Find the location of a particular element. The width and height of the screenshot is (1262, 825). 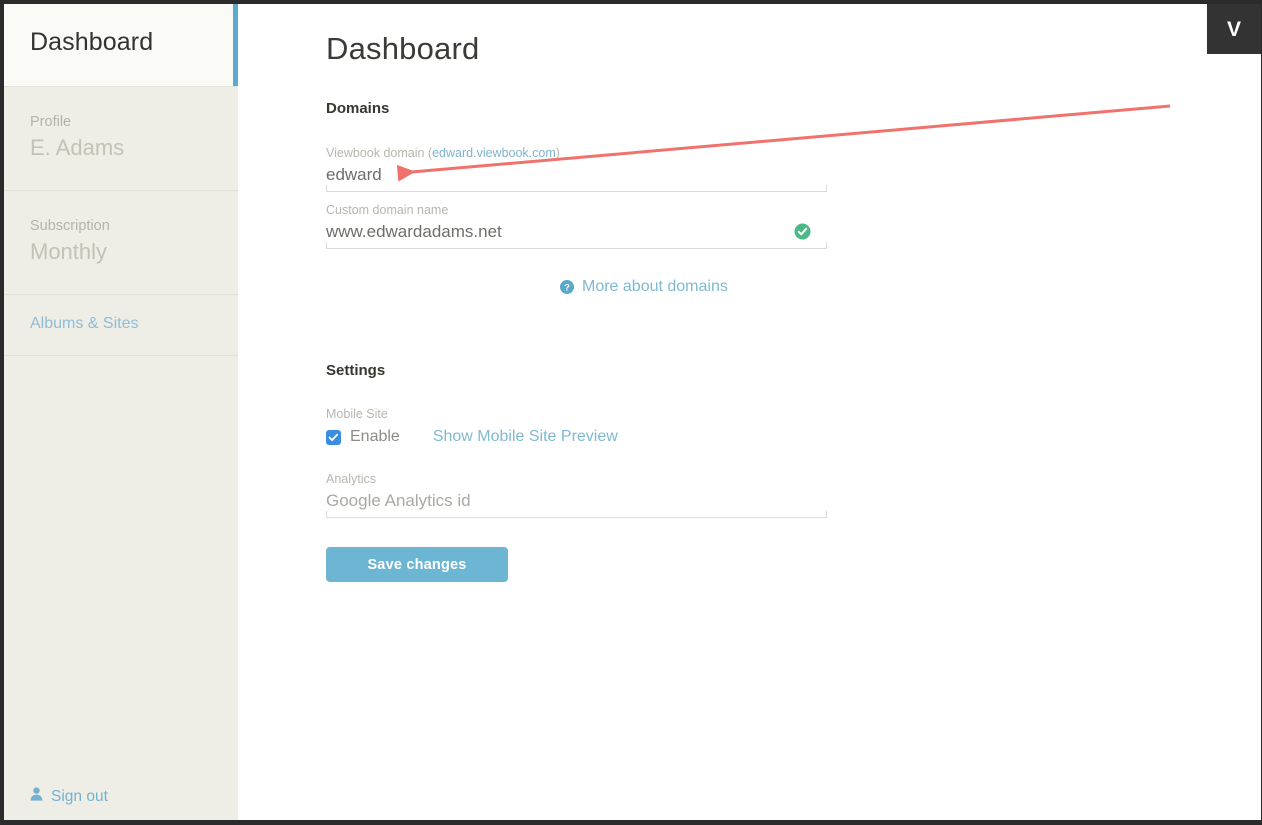

help-circle-icon: ? is located at coordinates (567, 287).